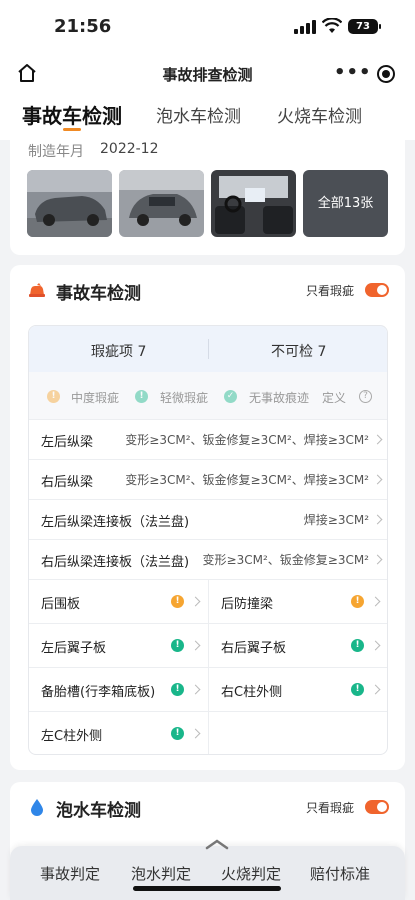 The width and height of the screenshot is (415, 900). Describe the element at coordinates (230, 396) in the screenshot. I see `no-accident-icon: ✓` at that location.